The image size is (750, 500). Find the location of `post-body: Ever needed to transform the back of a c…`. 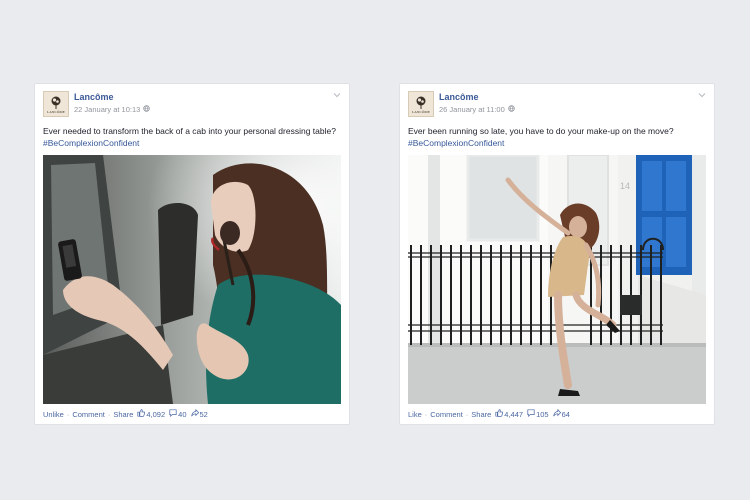

post-body: Ever needed to transform the back of a c… is located at coordinates (189, 131).